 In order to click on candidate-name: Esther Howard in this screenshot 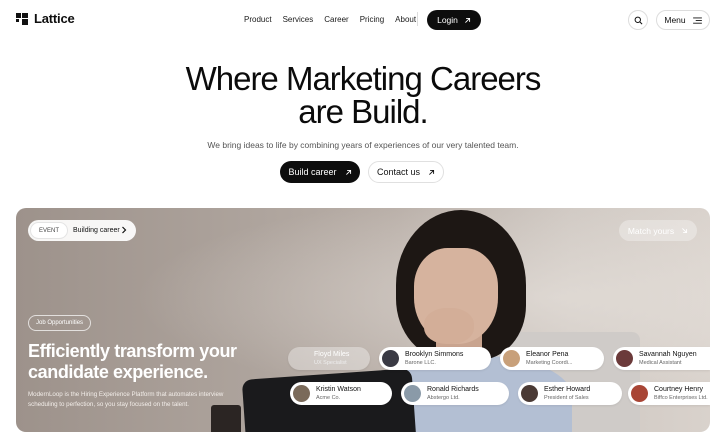, I will do `click(567, 389)`.